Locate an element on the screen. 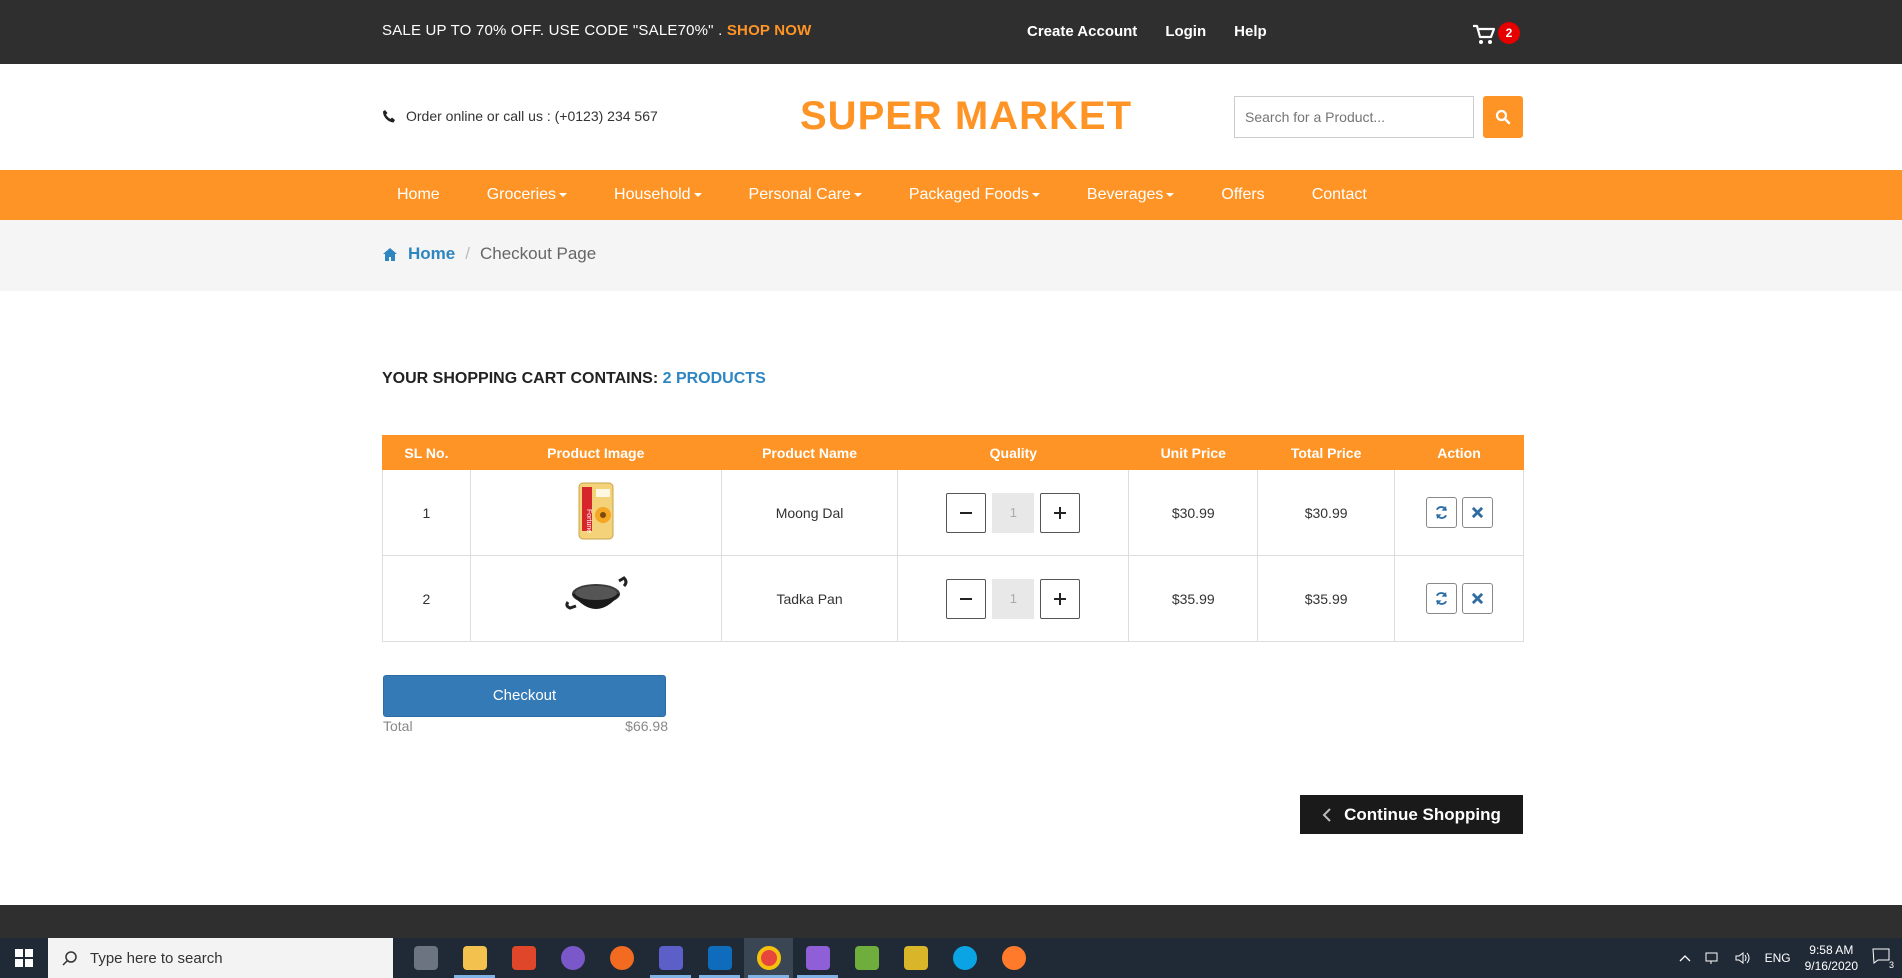 The width and height of the screenshot is (1902, 978). chevron-left-icon is located at coordinates (1326, 814).